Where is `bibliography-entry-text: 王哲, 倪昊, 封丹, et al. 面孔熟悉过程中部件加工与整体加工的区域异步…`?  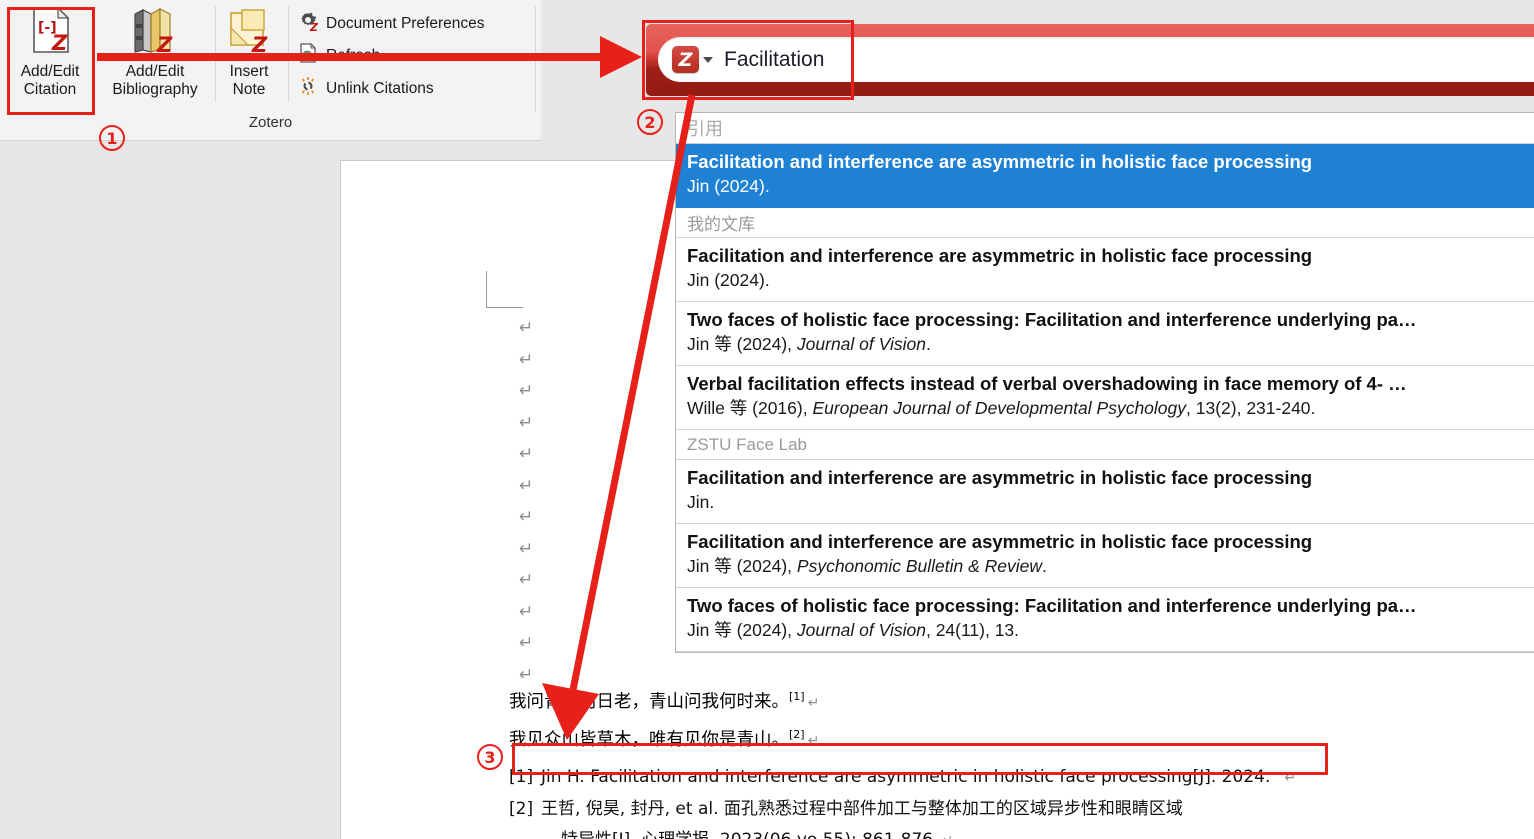
bibliography-entry-text: 王哲, 倪昊, 封丹, et al. 面孔熟悉过程中部件加工与整体加工的区域异步… is located at coordinates (862, 808).